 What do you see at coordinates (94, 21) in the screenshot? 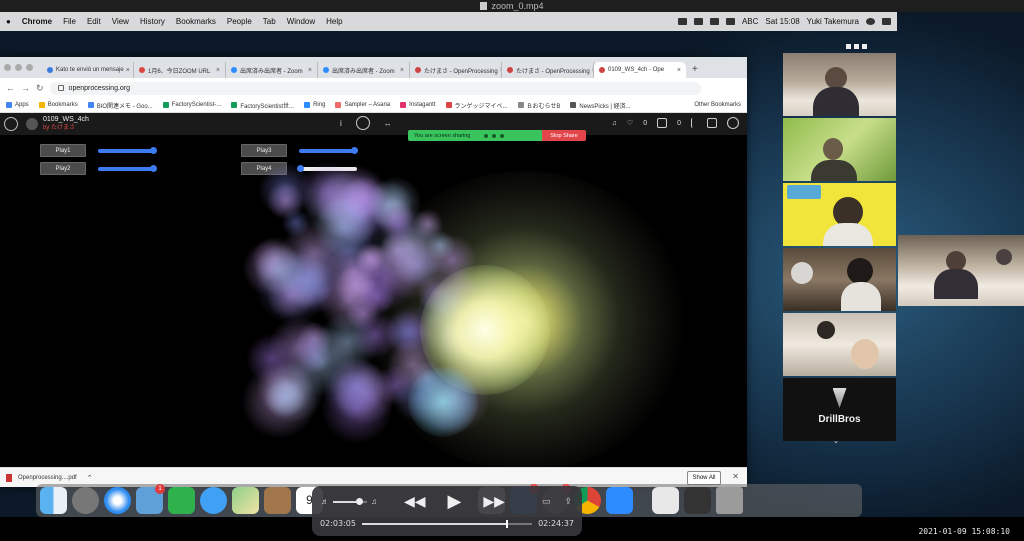
I see `menu-edit: Edit` at bounding box center [94, 21].